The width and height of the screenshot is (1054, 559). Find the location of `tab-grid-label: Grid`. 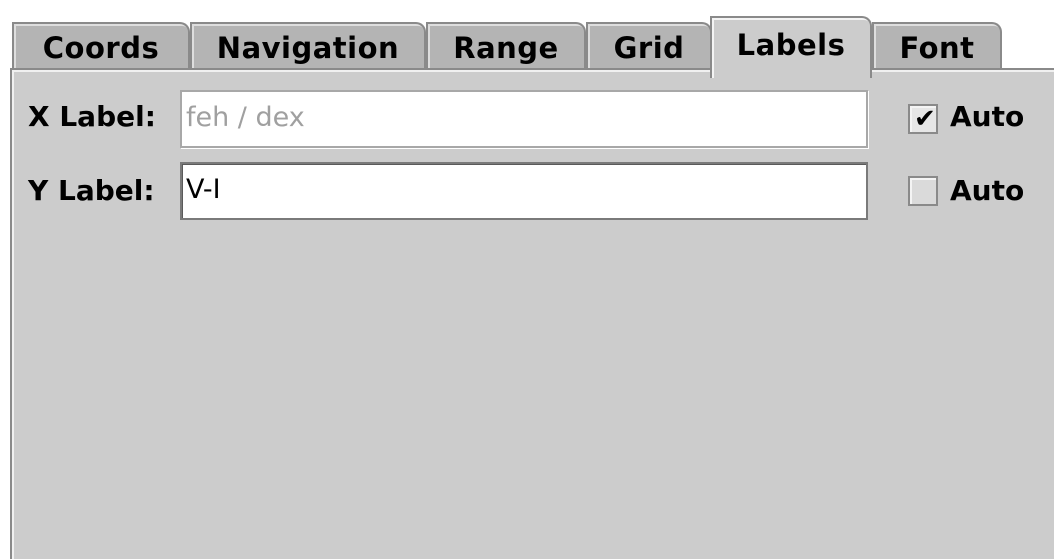

tab-grid-label: Grid is located at coordinates (649, 48).